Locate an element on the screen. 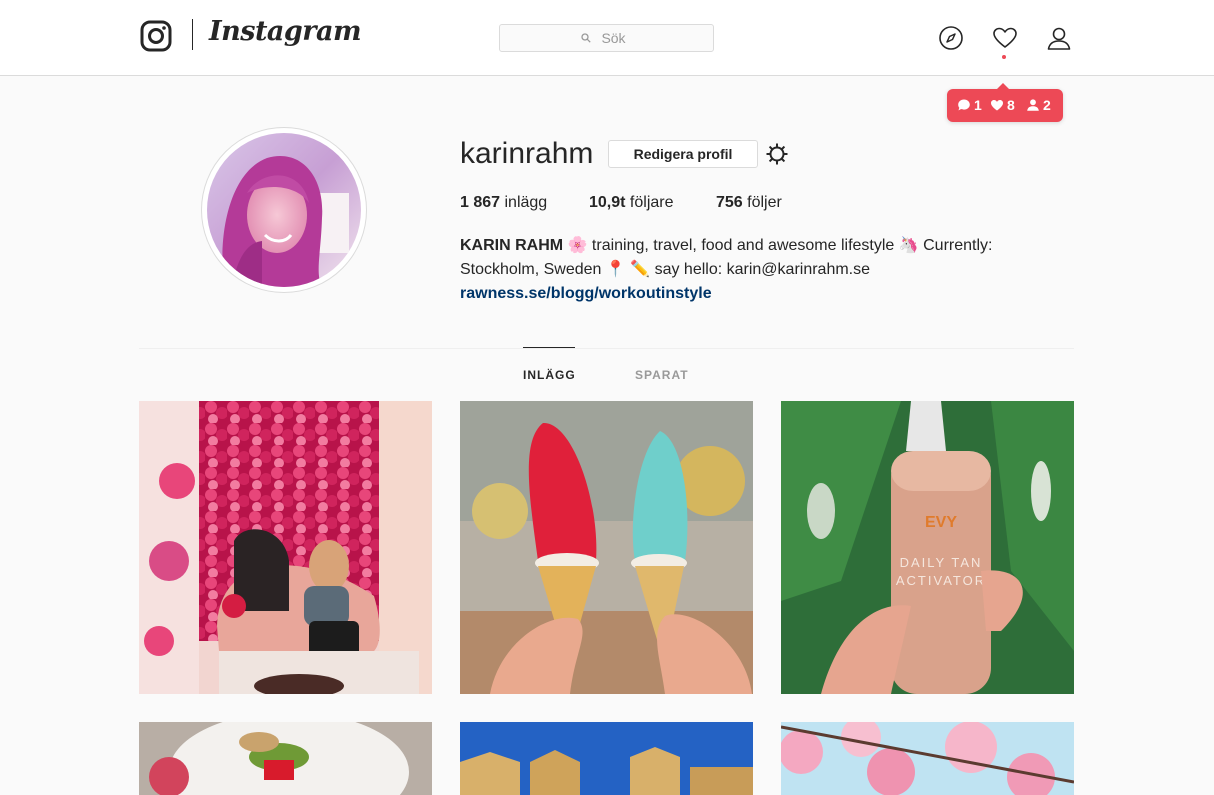 Image resolution: width=1214 pixels, height=795 pixels. product-brand-text: EVY is located at coordinates (941, 522).